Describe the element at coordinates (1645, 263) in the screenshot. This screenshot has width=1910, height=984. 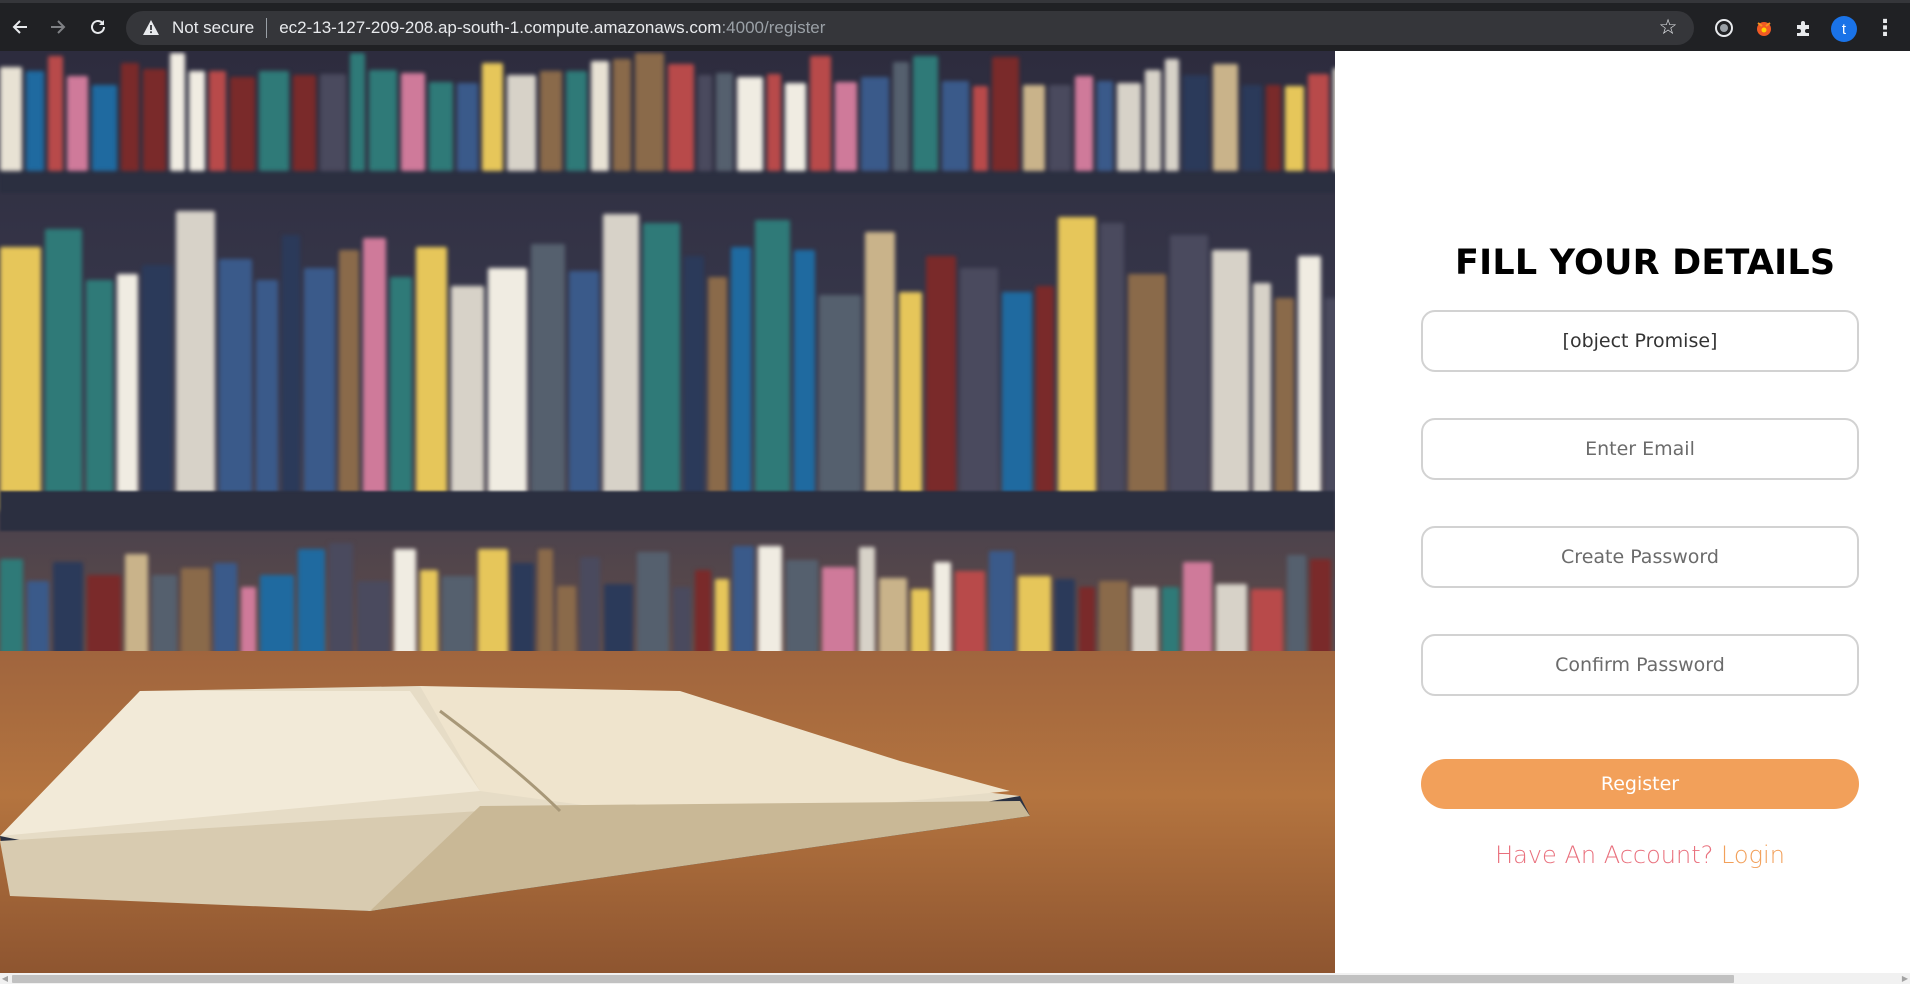
I see `page-title: FILL YOUR DETAILS` at that location.